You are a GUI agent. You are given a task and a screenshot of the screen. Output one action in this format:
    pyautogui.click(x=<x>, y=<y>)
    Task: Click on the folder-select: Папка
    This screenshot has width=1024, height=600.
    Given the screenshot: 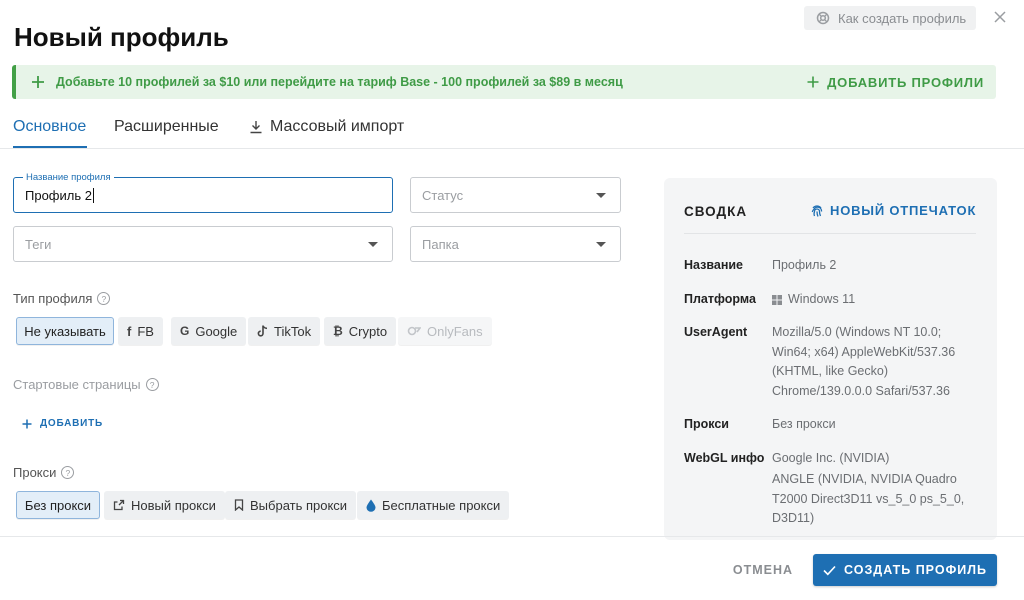 What is the action you would take?
    pyautogui.click(x=515, y=244)
    